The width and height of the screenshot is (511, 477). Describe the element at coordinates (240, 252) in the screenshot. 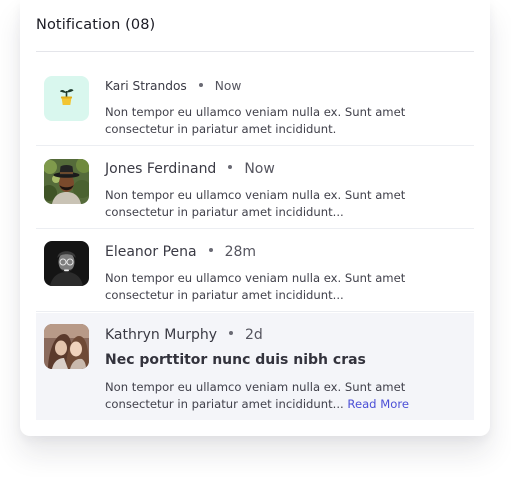

I see `timestamp: 28m` at that location.